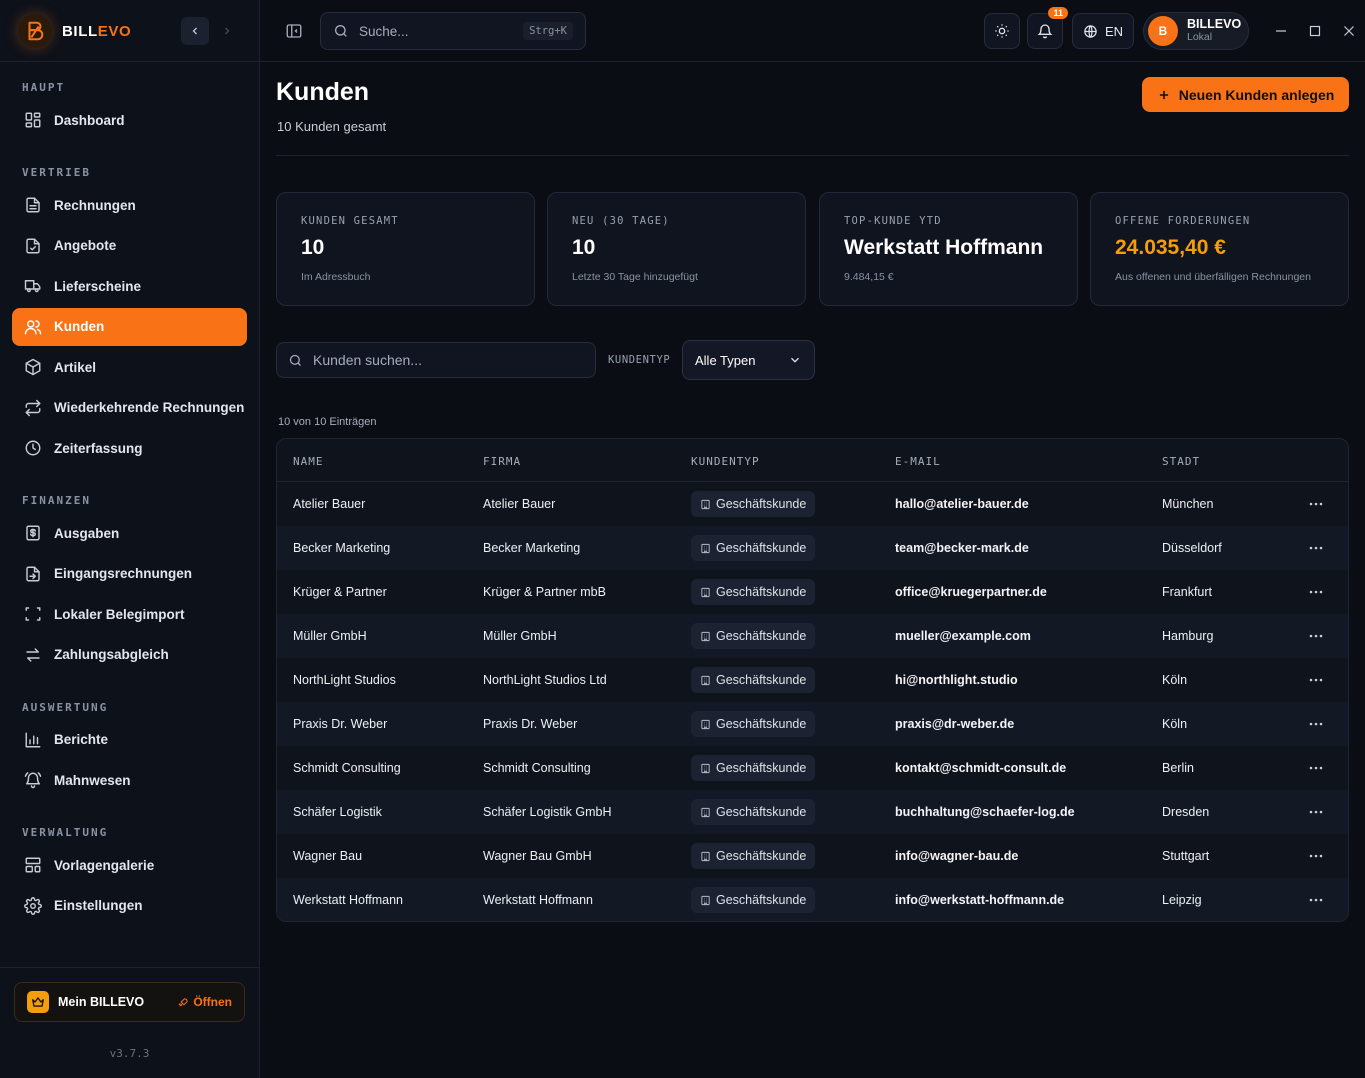  I want to click on cell-email: team@becker-mark.de, so click(962, 548).